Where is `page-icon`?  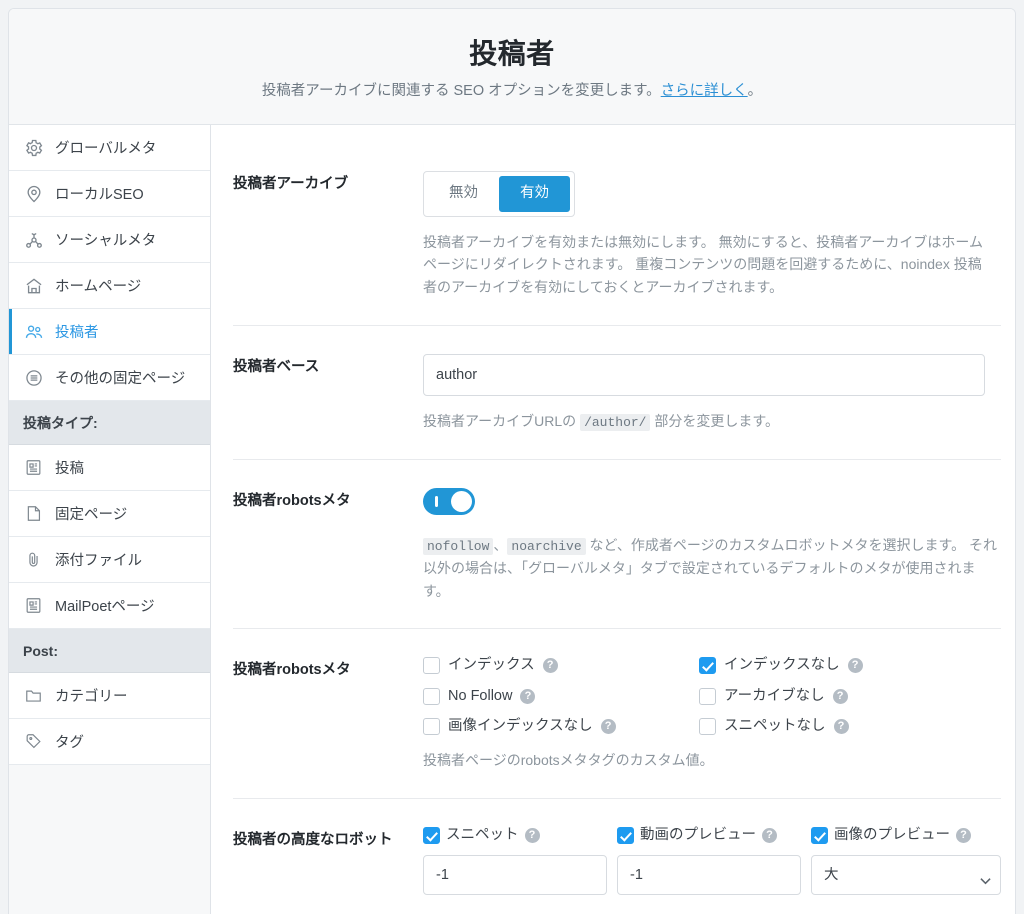
page-icon is located at coordinates (33, 513).